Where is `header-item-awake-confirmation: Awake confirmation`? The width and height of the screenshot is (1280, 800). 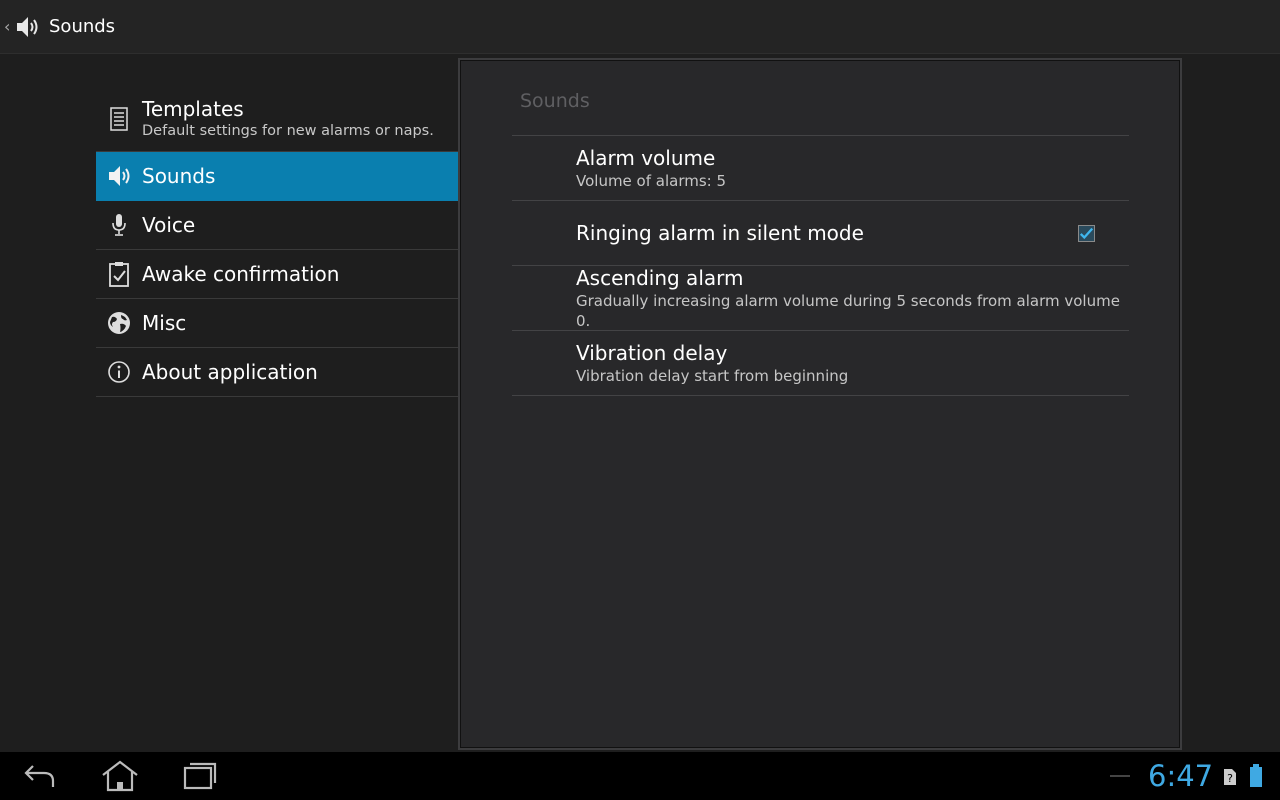
header-item-awake-confirmation: Awake confirmation is located at coordinates (277, 274).